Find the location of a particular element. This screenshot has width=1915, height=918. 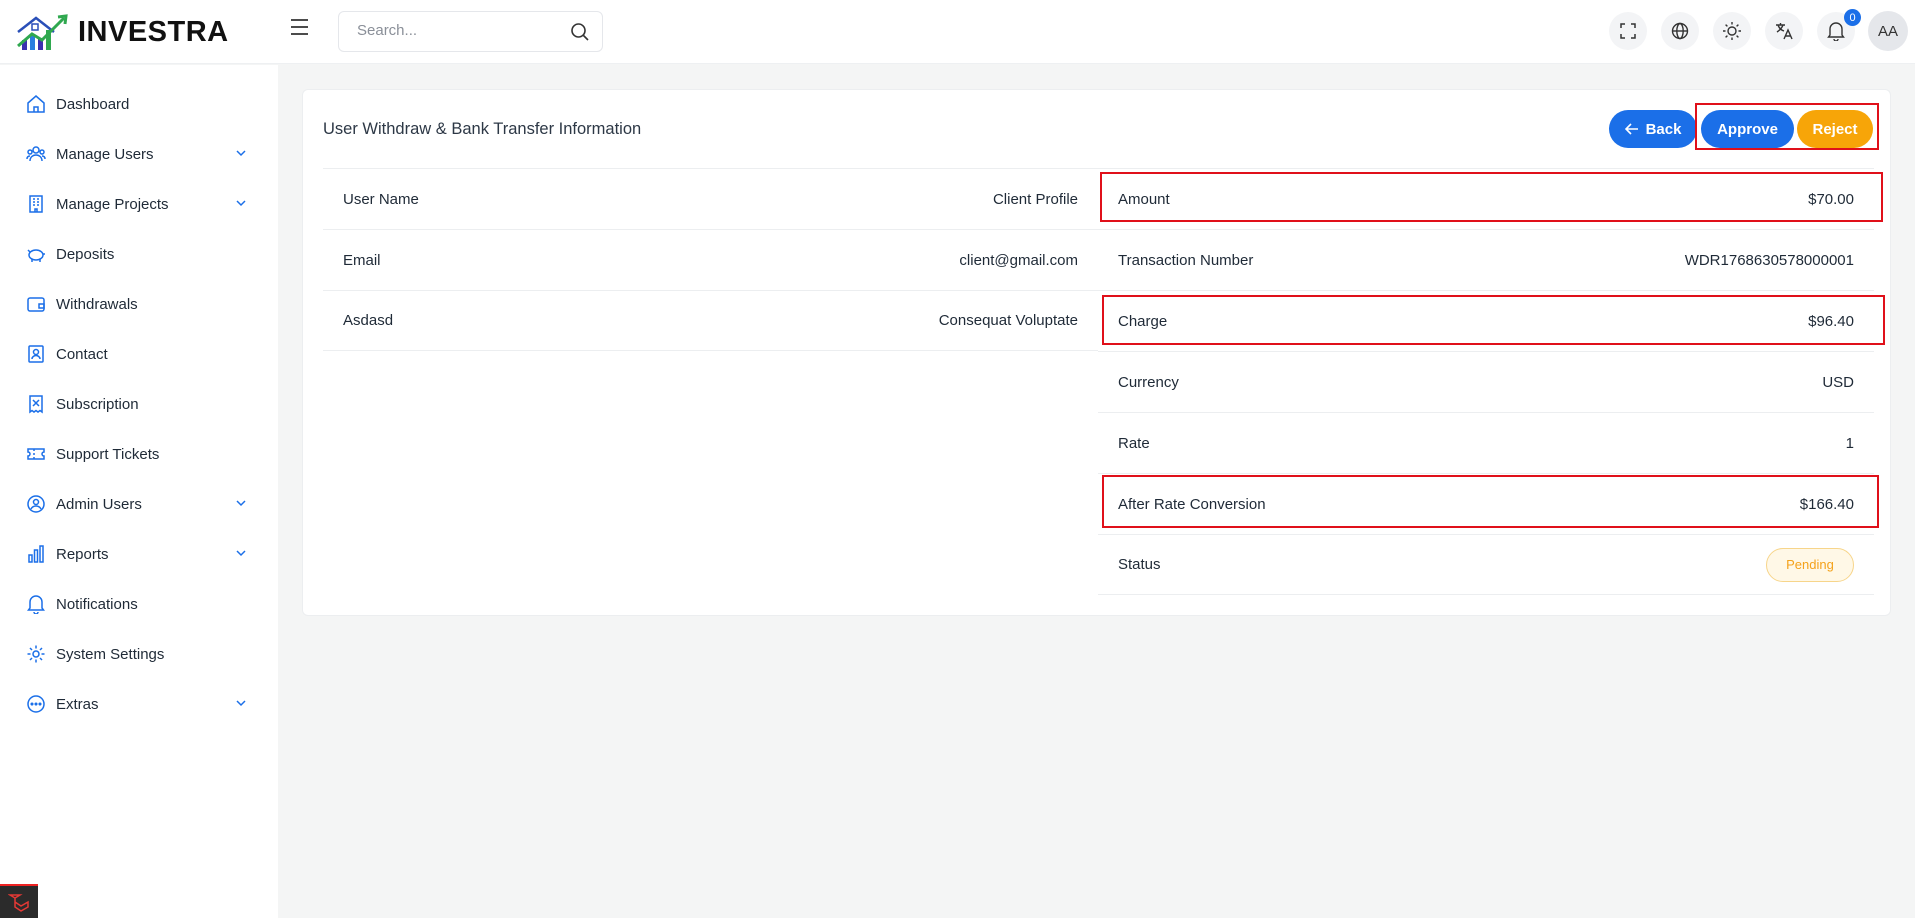

sidebar-item-label: System Settings is located at coordinates (110, 654).